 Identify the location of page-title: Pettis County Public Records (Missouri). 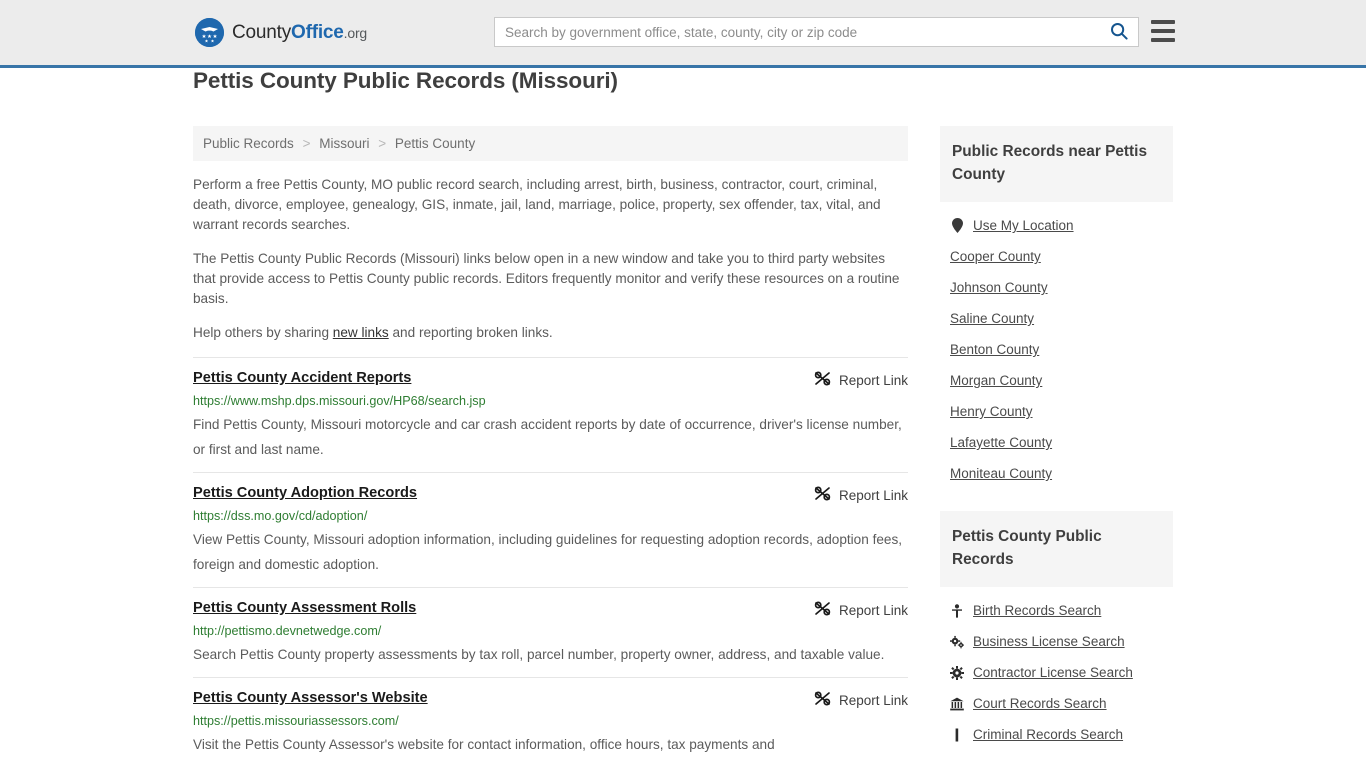
(405, 80).